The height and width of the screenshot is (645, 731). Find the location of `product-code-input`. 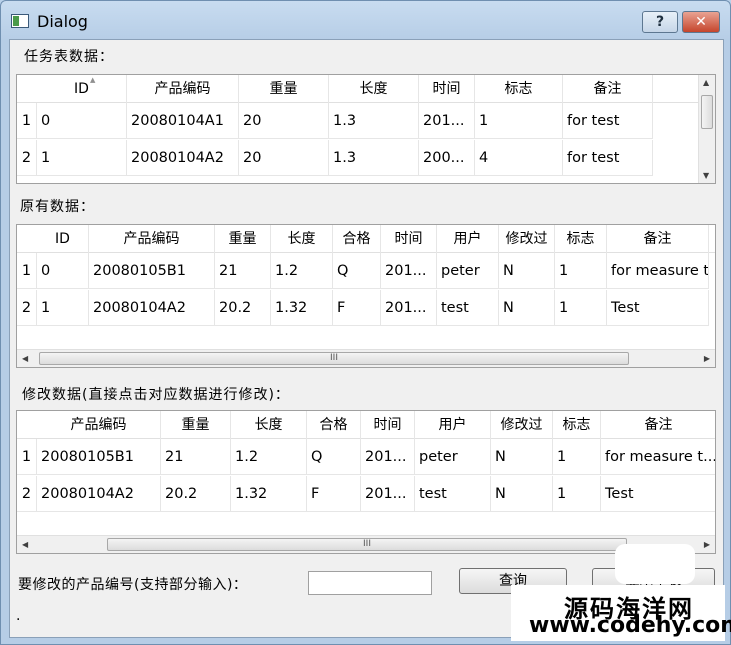

product-code-input is located at coordinates (370, 583).